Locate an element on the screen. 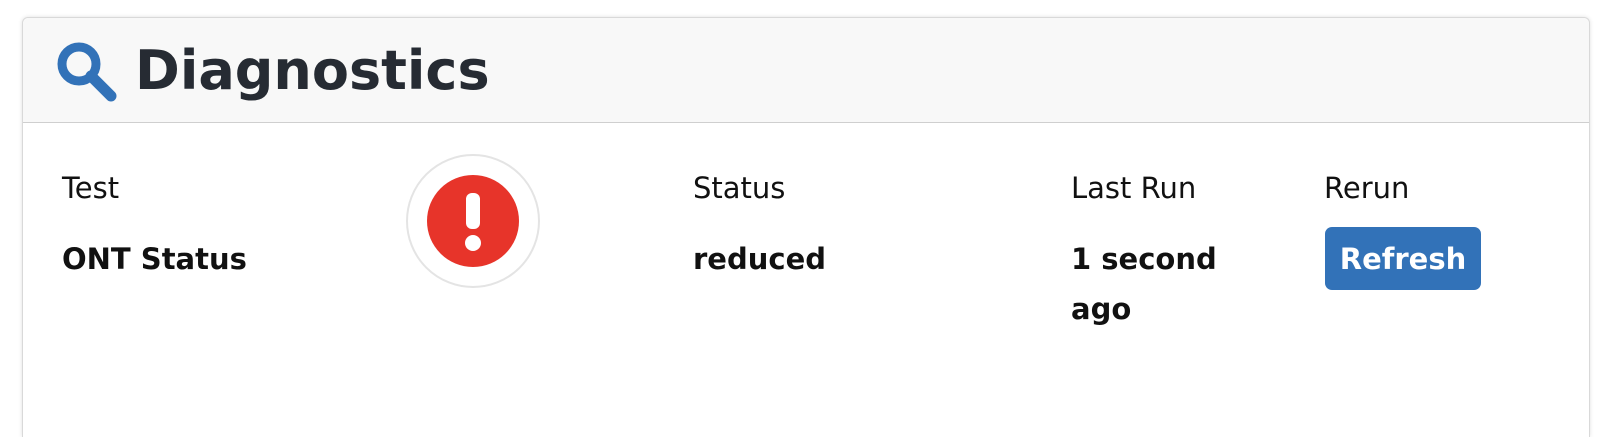 Image resolution: width=1602 pixels, height=437 pixels. last-run-line-1: 1 second is located at coordinates (1144, 259).